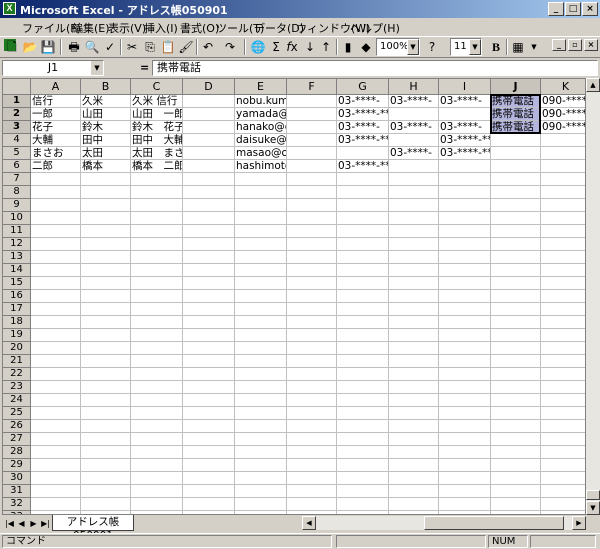  Describe the element at coordinates (363, 504) in the screenshot. I see `cell-g32` at that location.